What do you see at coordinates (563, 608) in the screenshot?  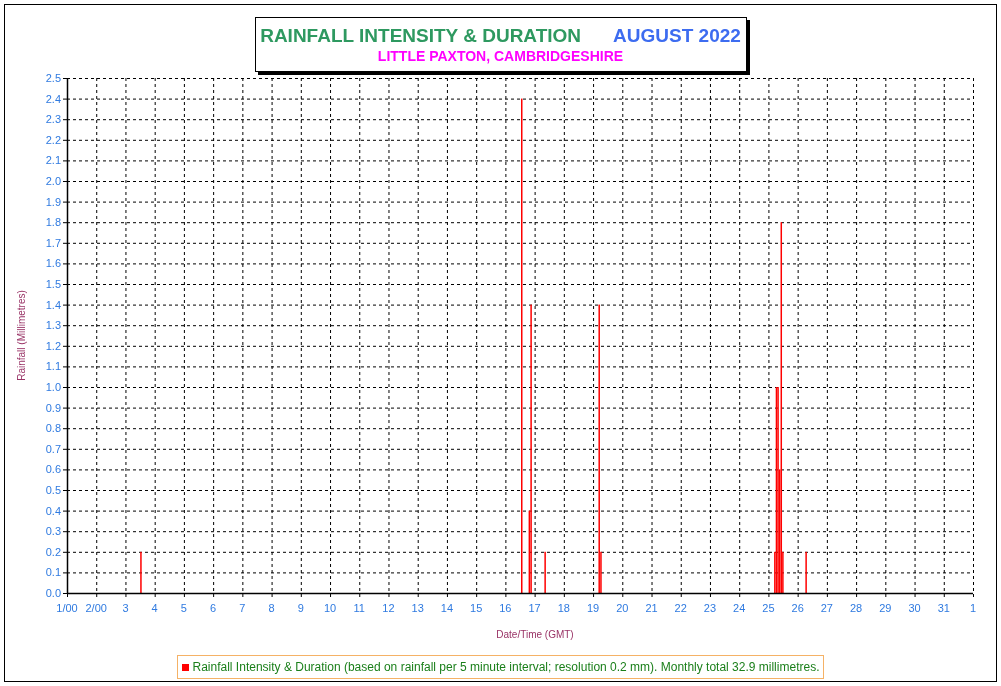 I see `x-tick-label: 18` at bounding box center [563, 608].